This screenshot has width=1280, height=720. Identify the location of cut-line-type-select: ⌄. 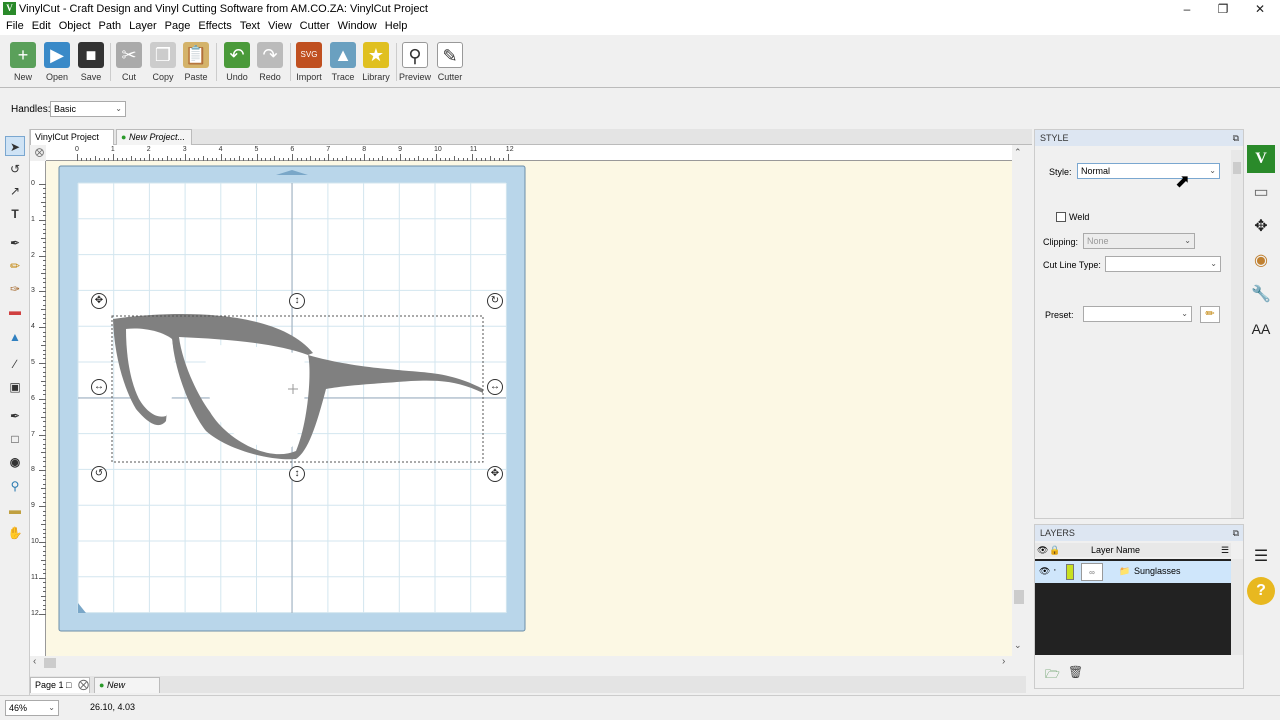
(1163, 264).